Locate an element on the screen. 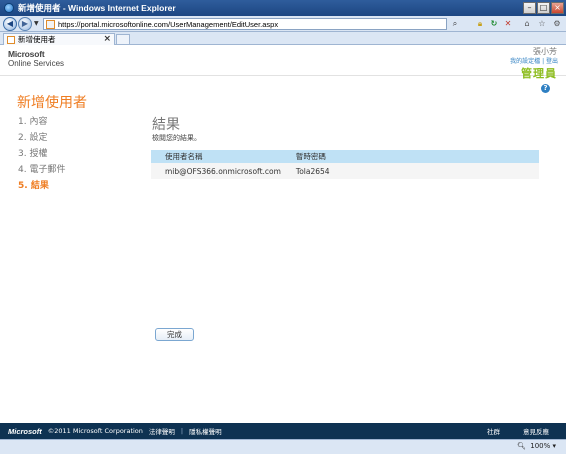 This screenshot has height=454, width=566. zoom-control: 🔍︎ 100% ▾ is located at coordinates (536, 446).